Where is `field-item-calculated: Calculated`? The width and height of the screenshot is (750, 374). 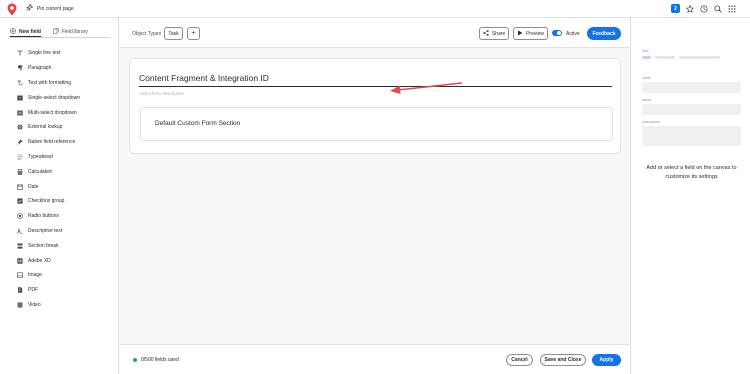 field-item-calculated: Calculated is located at coordinates (48, 171).